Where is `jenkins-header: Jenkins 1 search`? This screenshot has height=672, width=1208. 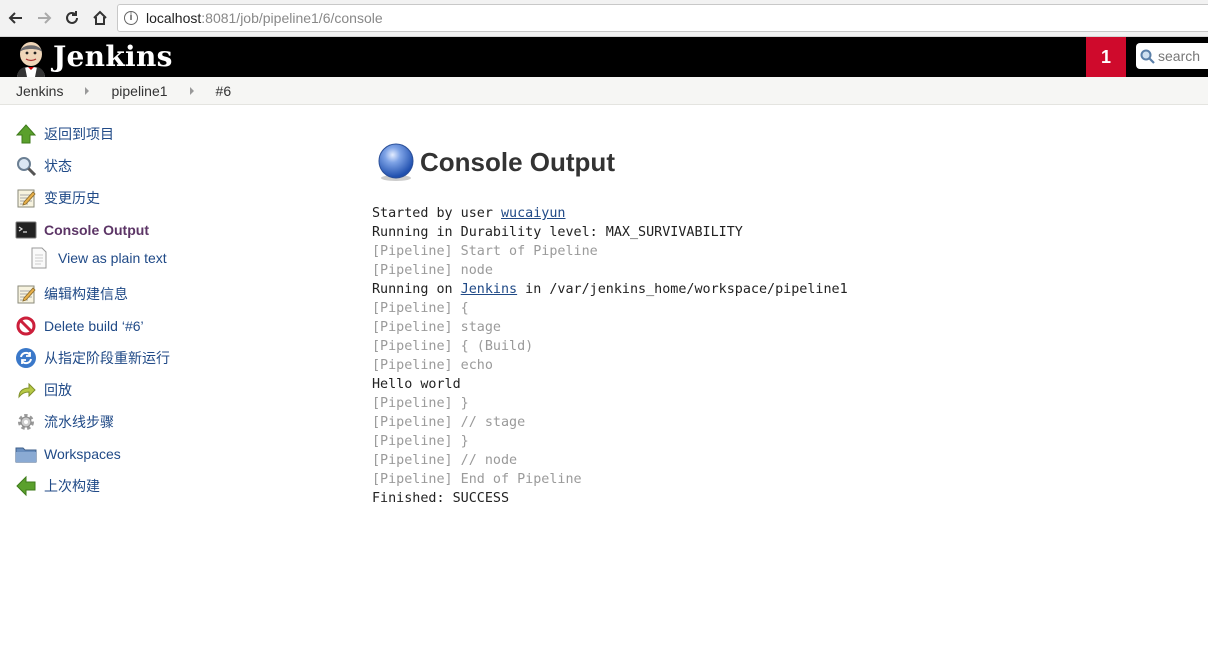 jenkins-header: Jenkins 1 search is located at coordinates (604, 57).